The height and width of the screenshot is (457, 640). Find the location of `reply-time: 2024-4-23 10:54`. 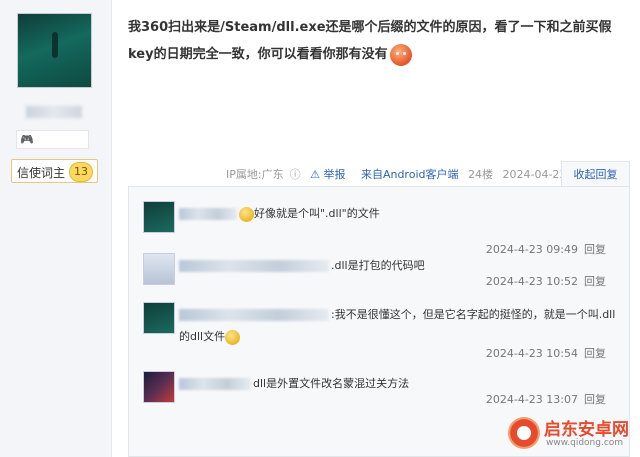

reply-time: 2024-4-23 10:54 is located at coordinates (531, 353).